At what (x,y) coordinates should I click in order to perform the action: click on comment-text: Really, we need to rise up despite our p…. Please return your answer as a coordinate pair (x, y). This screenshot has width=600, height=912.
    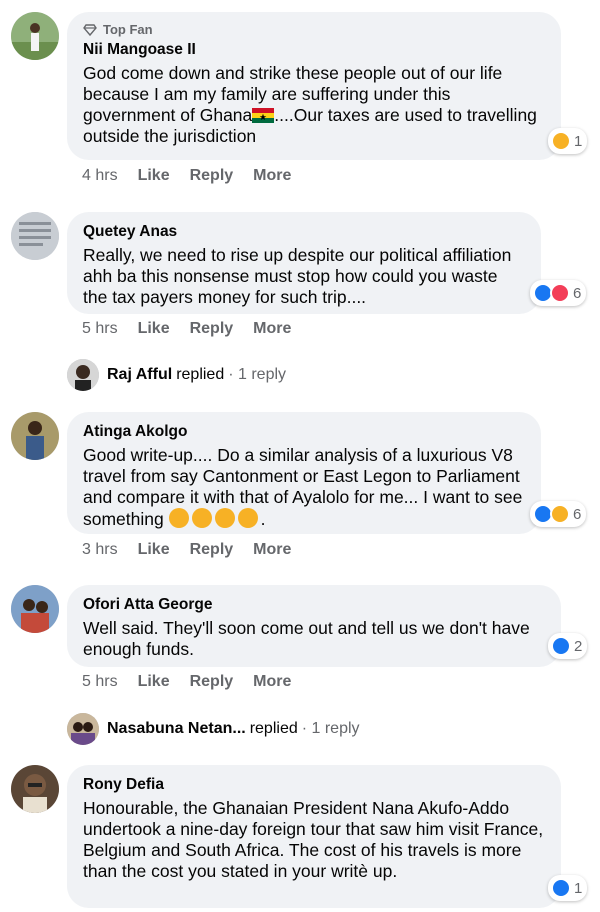
    Looking at the image, I should click on (297, 276).